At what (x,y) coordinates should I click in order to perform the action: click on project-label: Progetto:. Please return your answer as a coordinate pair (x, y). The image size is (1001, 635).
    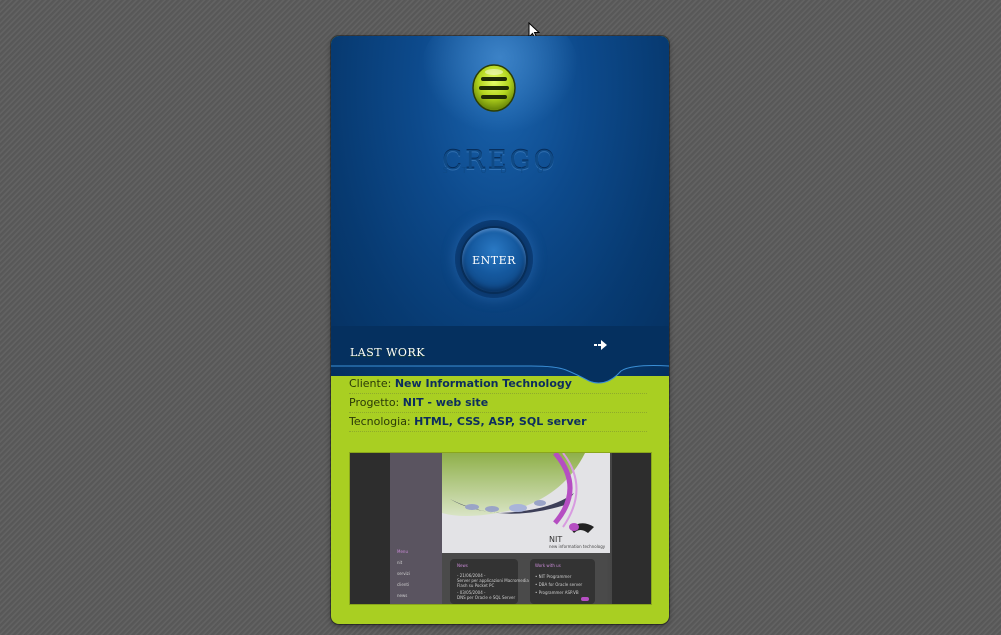
    Looking at the image, I should click on (374, 402).